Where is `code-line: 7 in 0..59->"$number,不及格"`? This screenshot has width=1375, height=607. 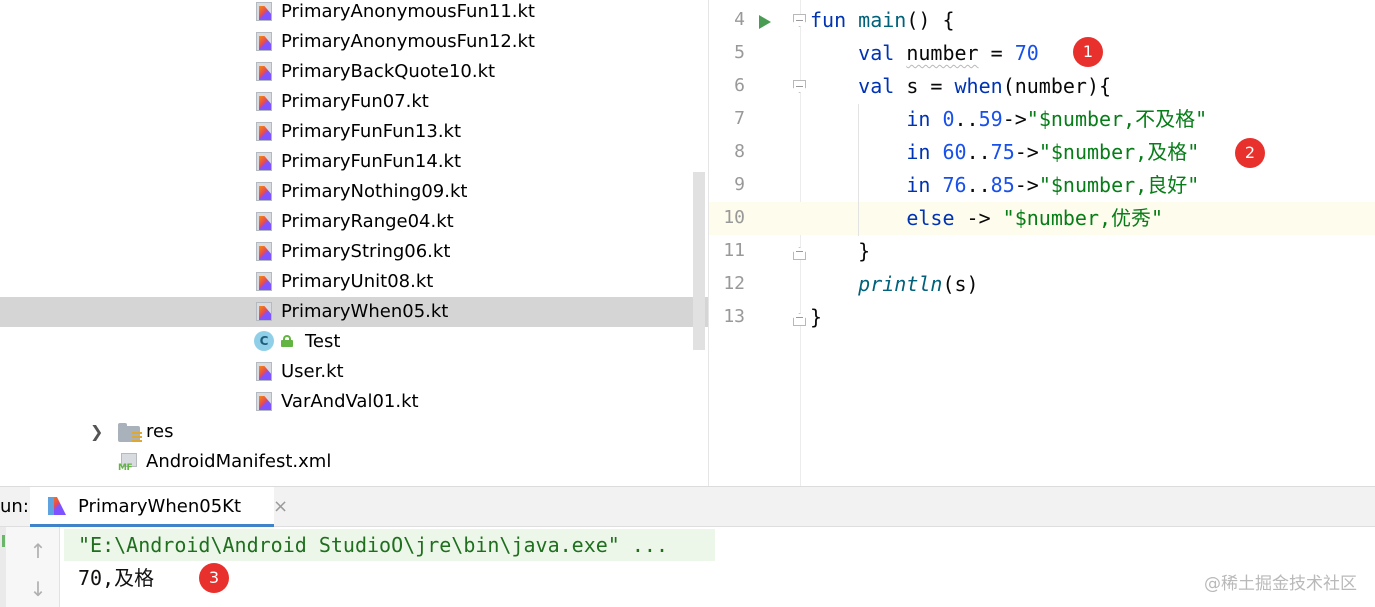
code-line: 7 in 0..59->"$number,不及格" is located at coordinates (1042, 119).